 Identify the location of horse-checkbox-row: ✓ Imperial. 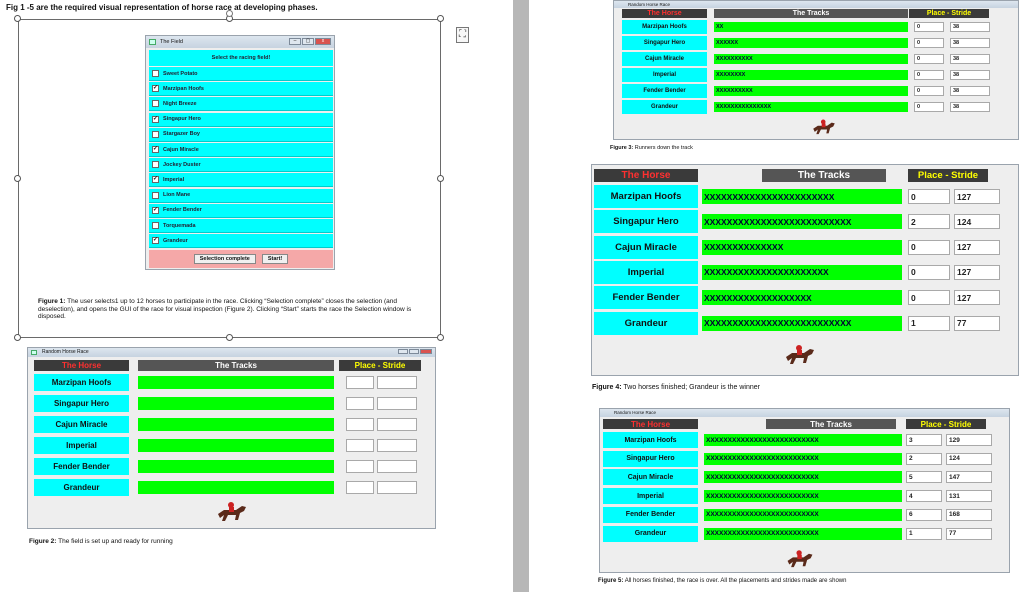
(241, 180).